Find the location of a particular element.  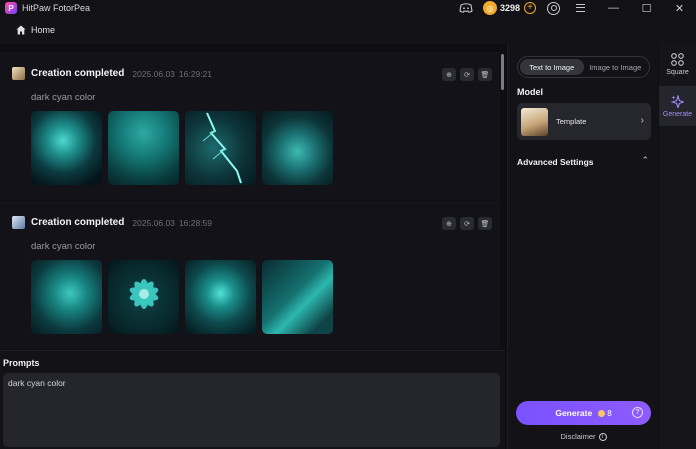

model-name: Template is located at coordinates (571, 121).